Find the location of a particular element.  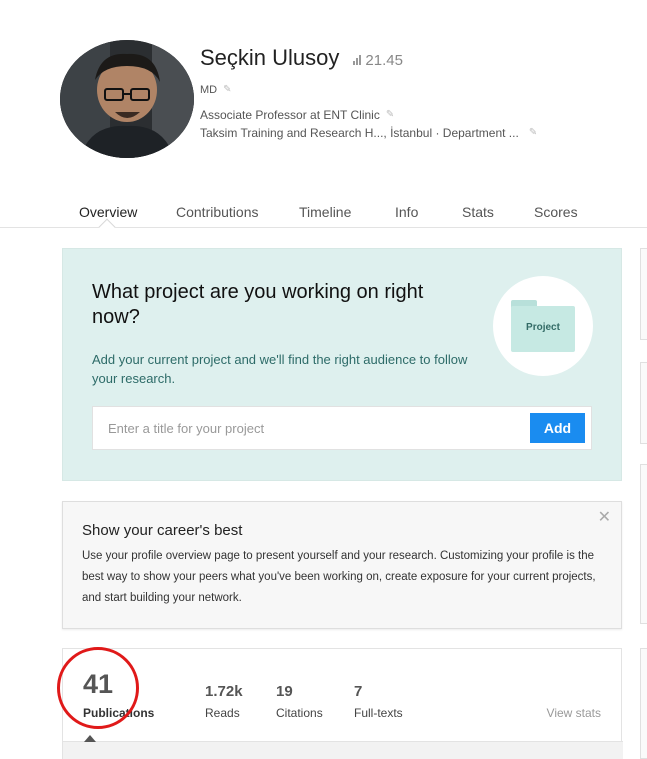

tab-contributions: Contributions is located at coordinates (217, 212).